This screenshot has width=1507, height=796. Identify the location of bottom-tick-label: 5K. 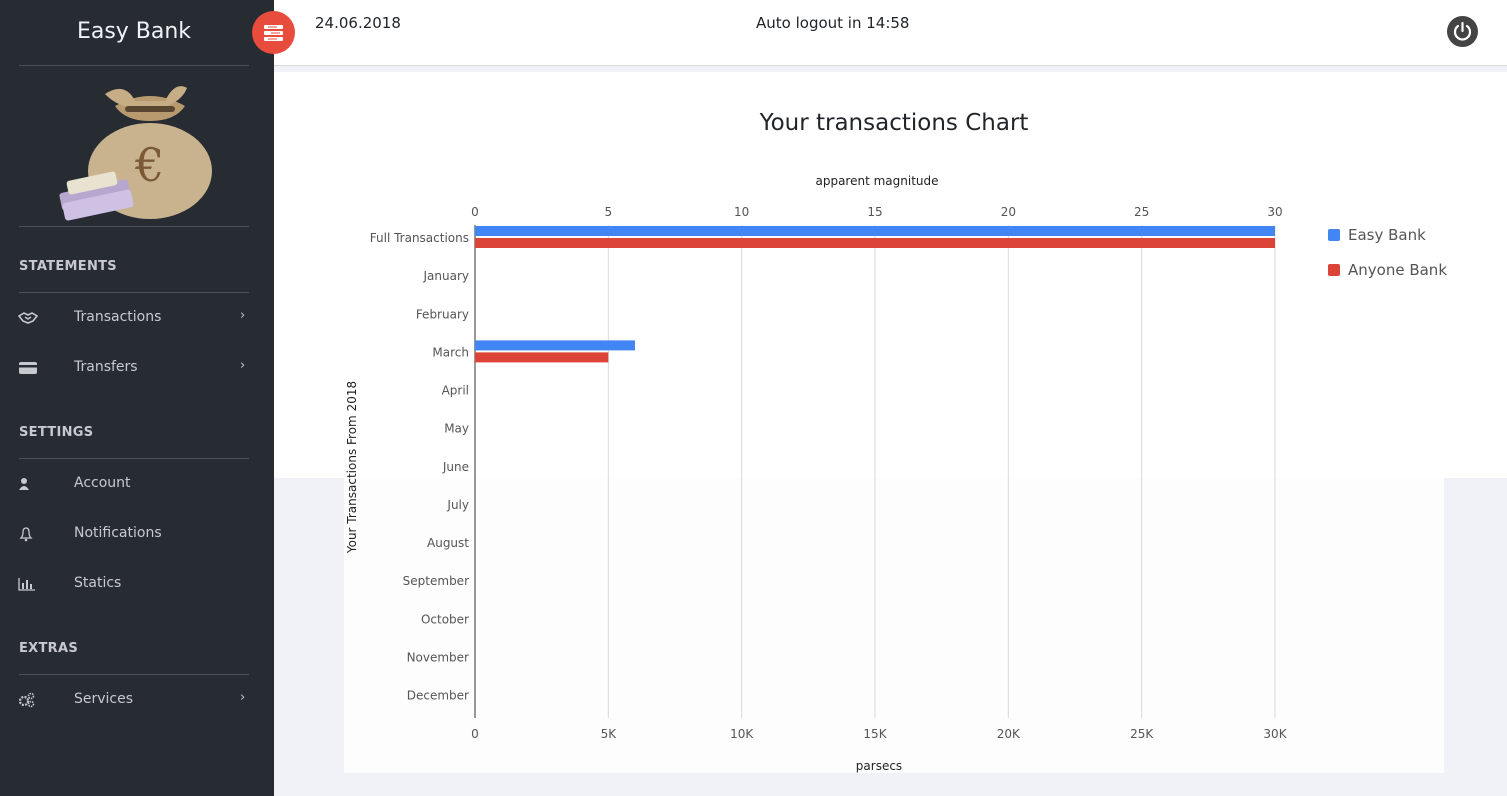
(609, 734).